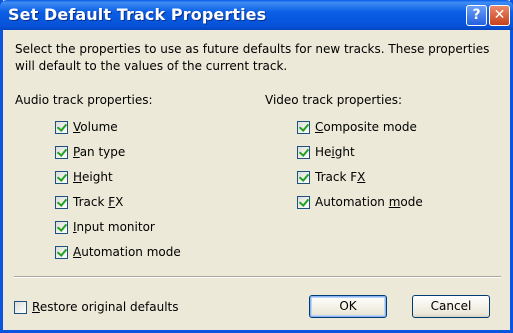 This screenshot has height=333, width=513. I want to click on video-automation-mode-checkbox: Automation mode, so click(360, 202).